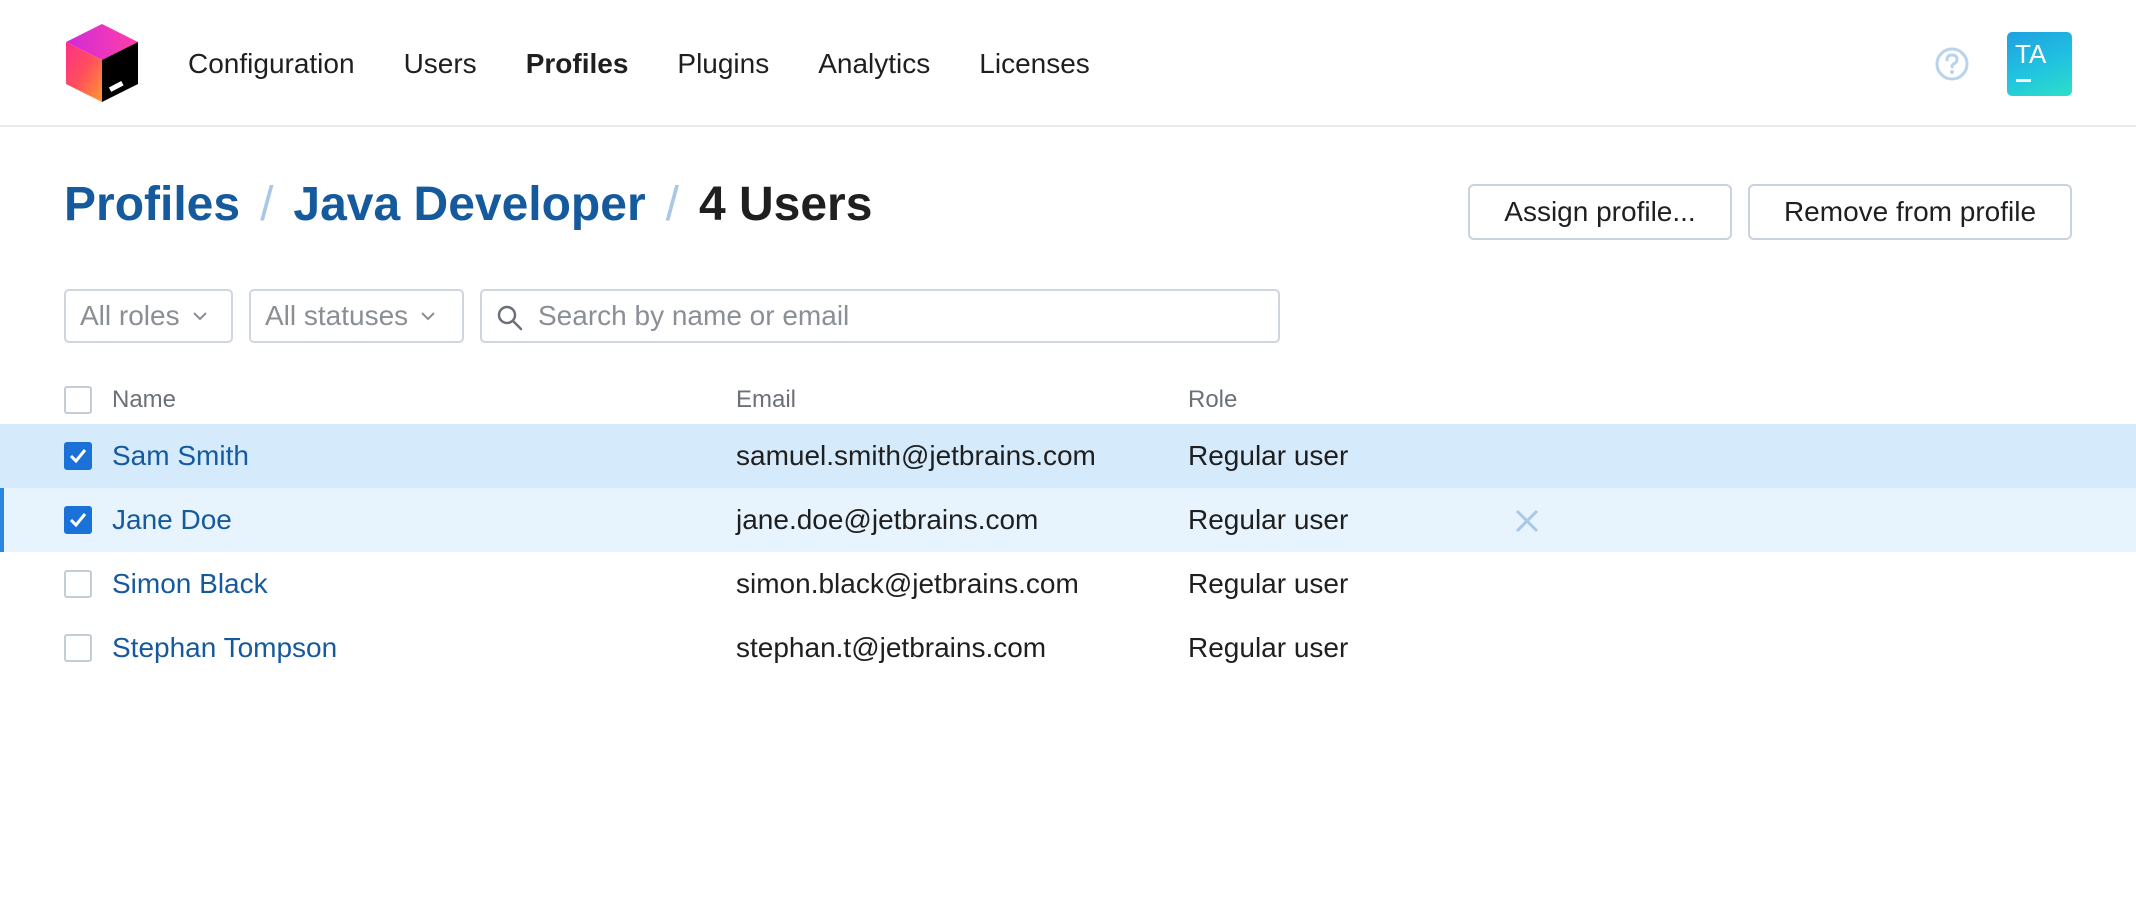 The image size is (2136, 906). Describe the element at coordinates (190, 584) in the screenshot. I see `user-name-link: Simon Black` at that location.